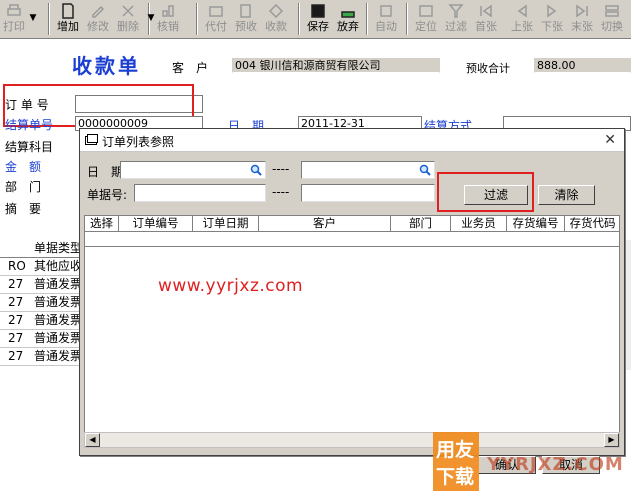 The image size is (631, 491). Describe the element at coordinates (14, 18) in the screenshot. I see `toolbar-print-button: 打印` at that location.